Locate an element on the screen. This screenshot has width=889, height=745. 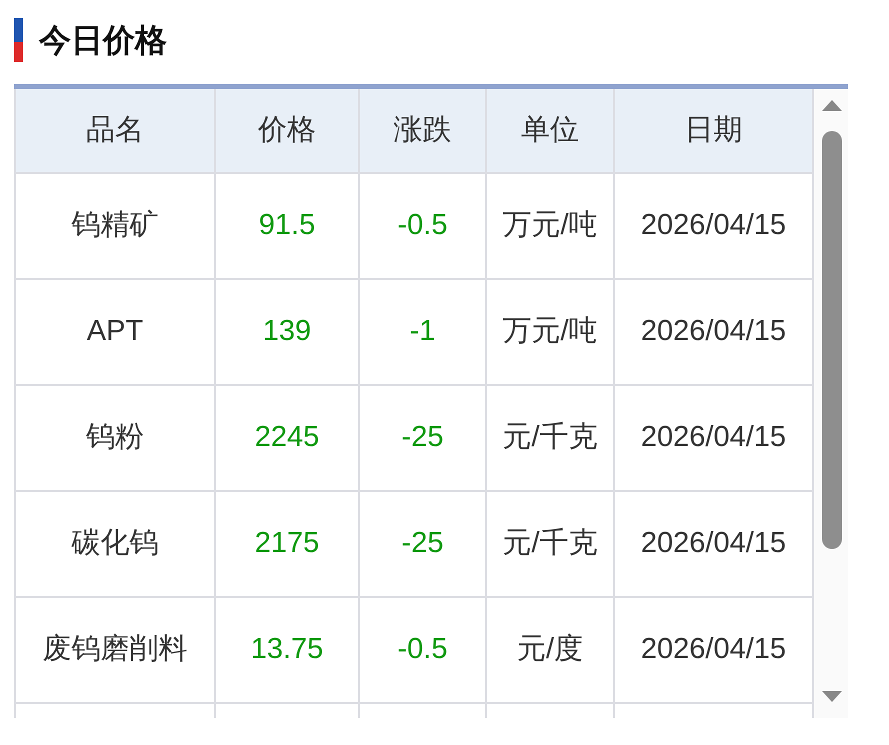
column-header: 日期 is located at coordinates (713, 131).